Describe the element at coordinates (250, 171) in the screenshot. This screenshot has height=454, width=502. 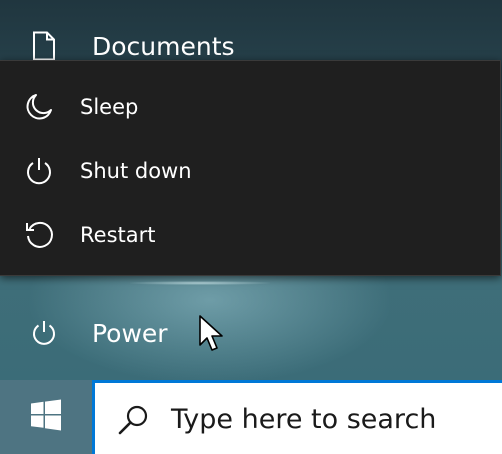
I see `menu-item-shut-down: Shut down` at that location.